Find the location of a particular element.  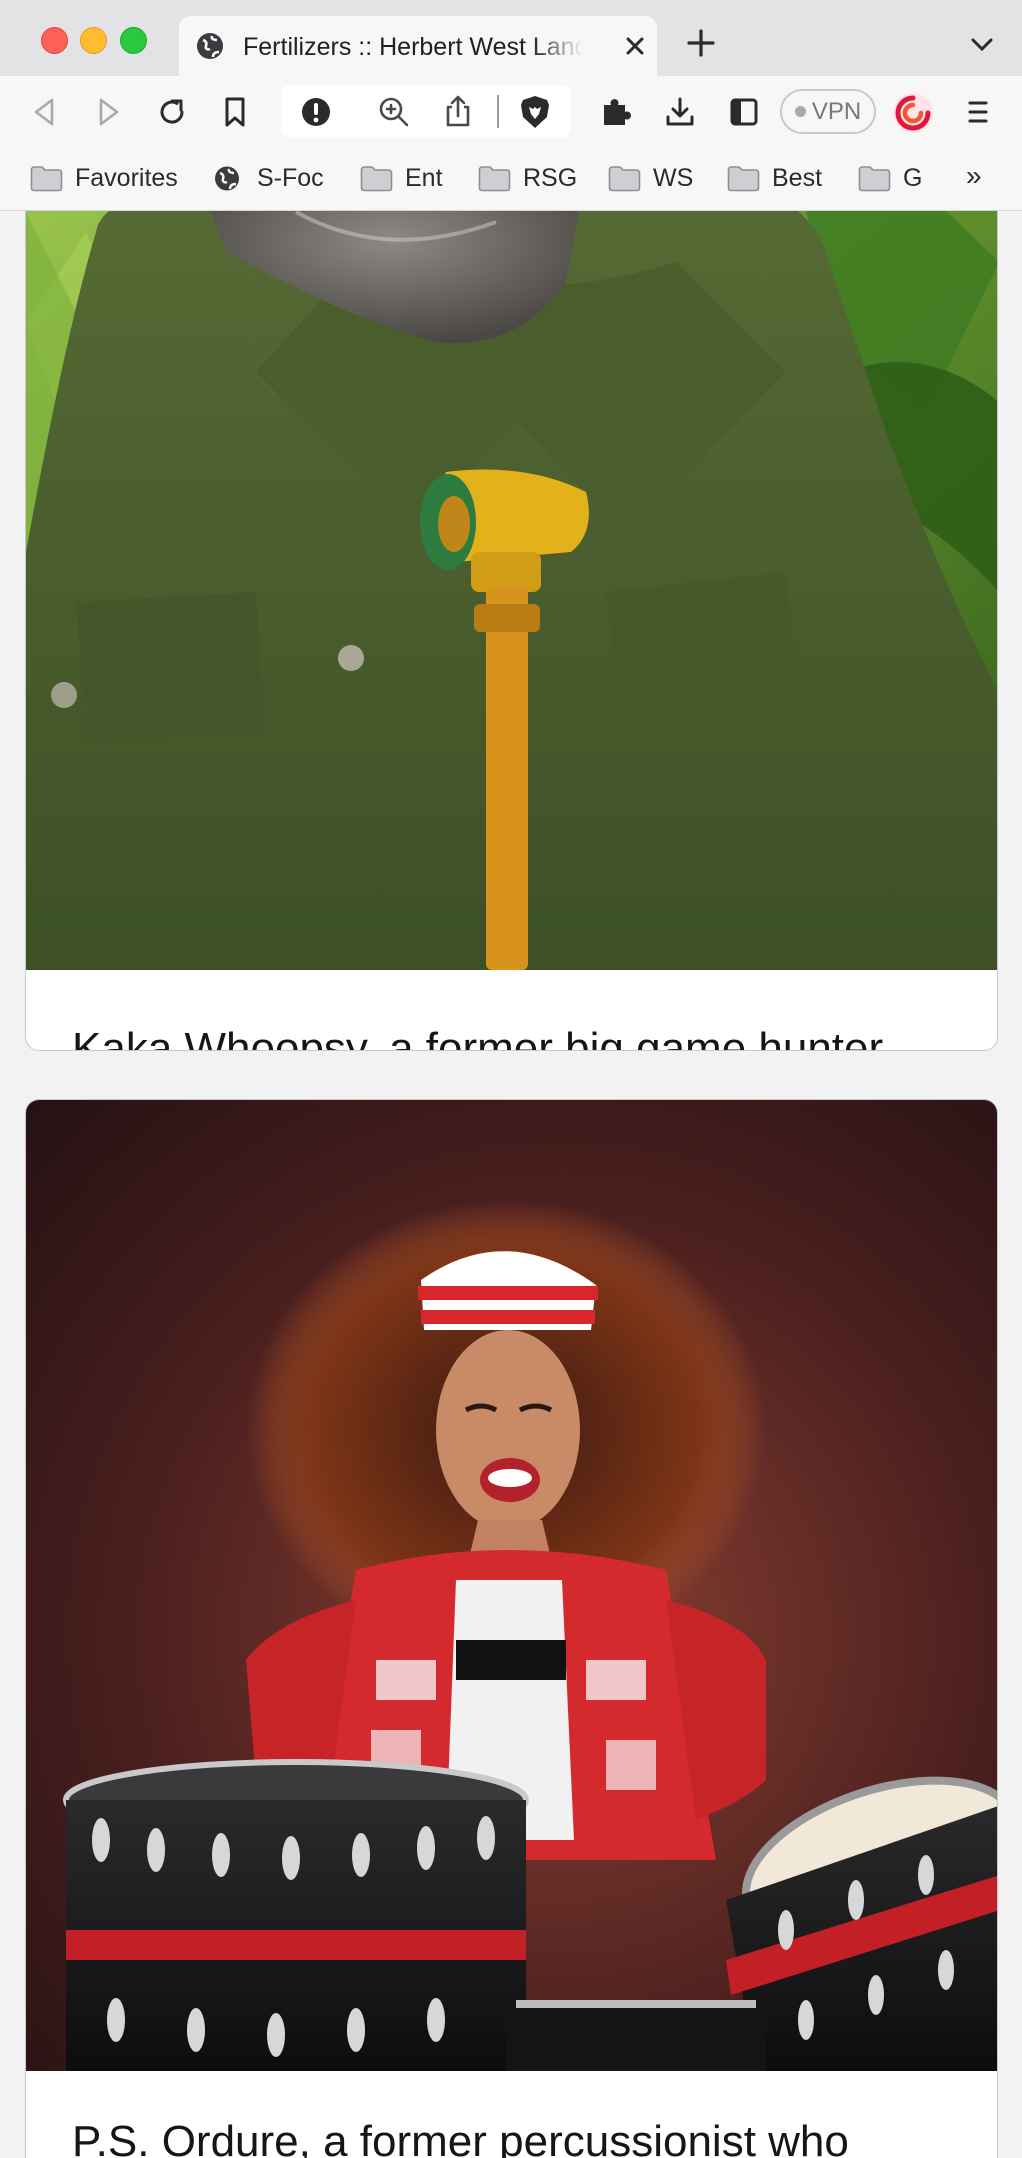

site-info-warning-icon is located at coordinates (316, 112).